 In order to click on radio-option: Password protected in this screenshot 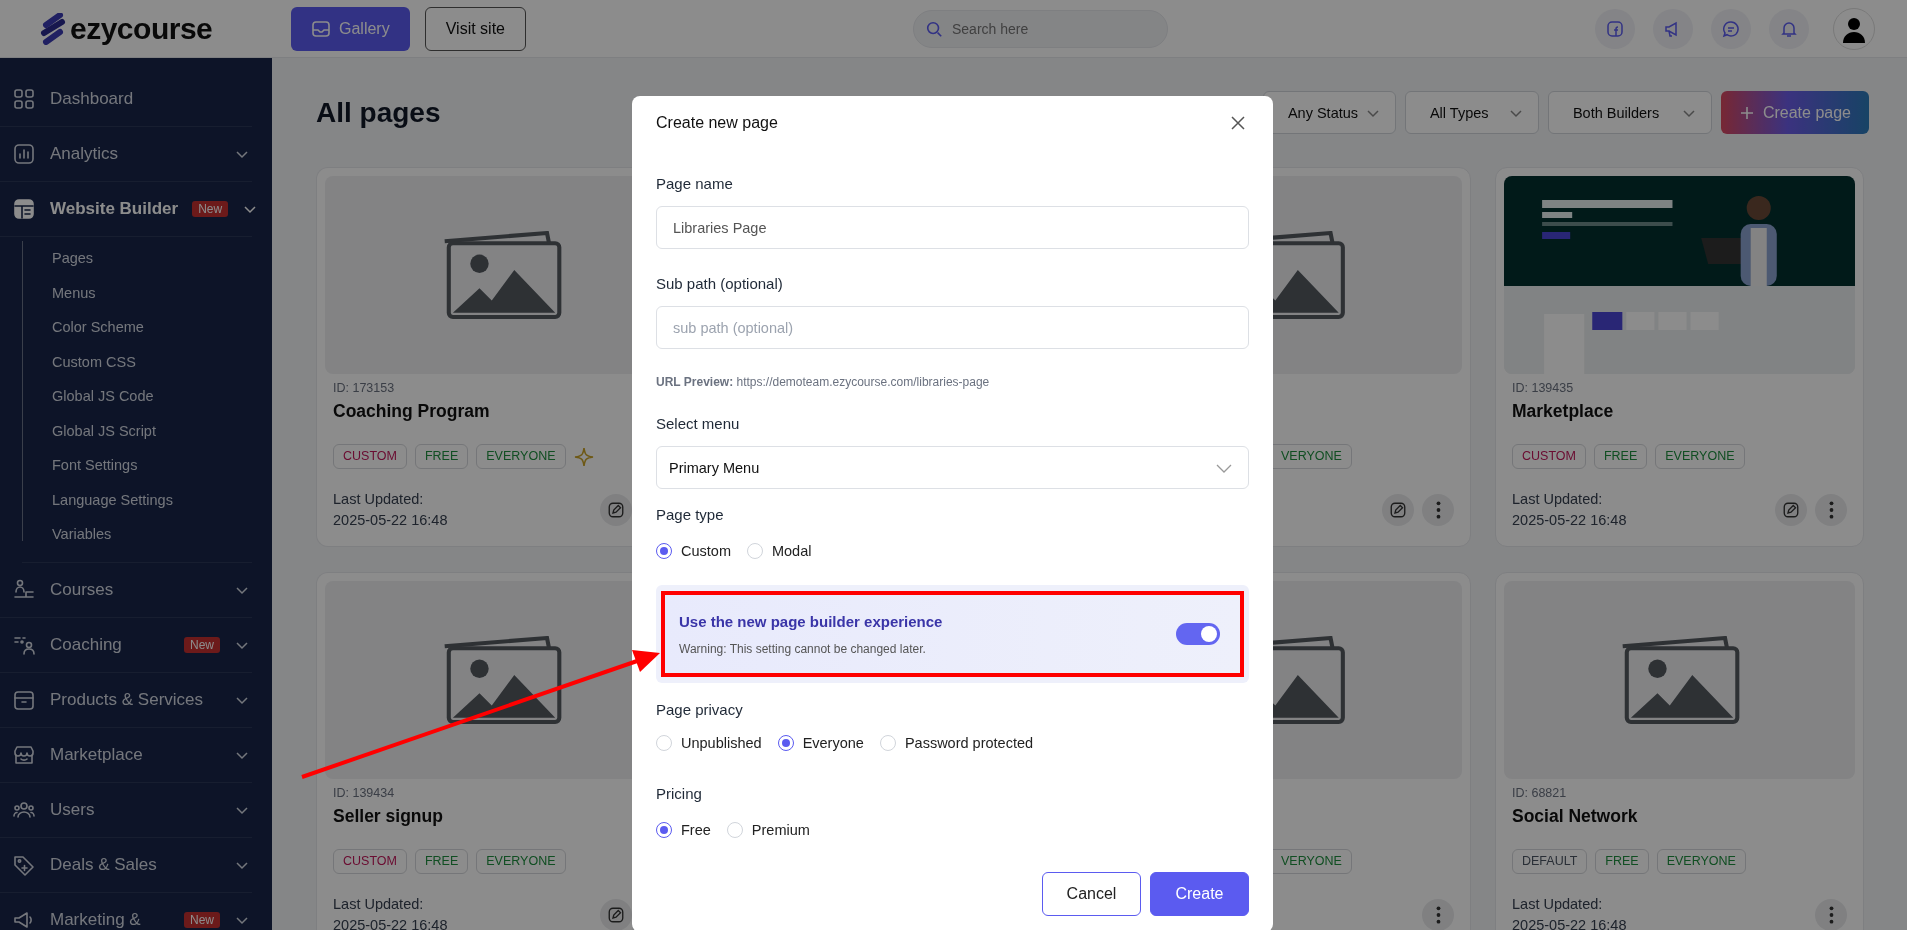, I will do `click(956, 743)`.